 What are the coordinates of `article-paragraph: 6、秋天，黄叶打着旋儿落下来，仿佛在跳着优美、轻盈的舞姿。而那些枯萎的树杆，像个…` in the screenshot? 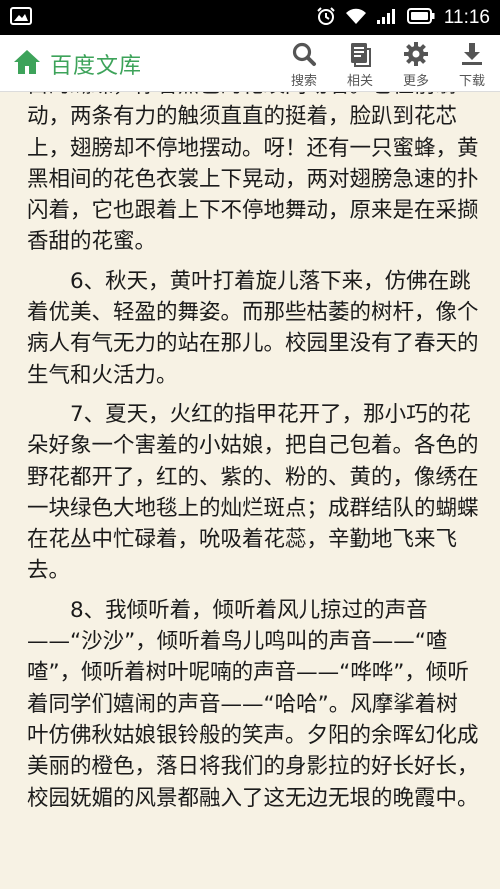 It's located at (253, 328).